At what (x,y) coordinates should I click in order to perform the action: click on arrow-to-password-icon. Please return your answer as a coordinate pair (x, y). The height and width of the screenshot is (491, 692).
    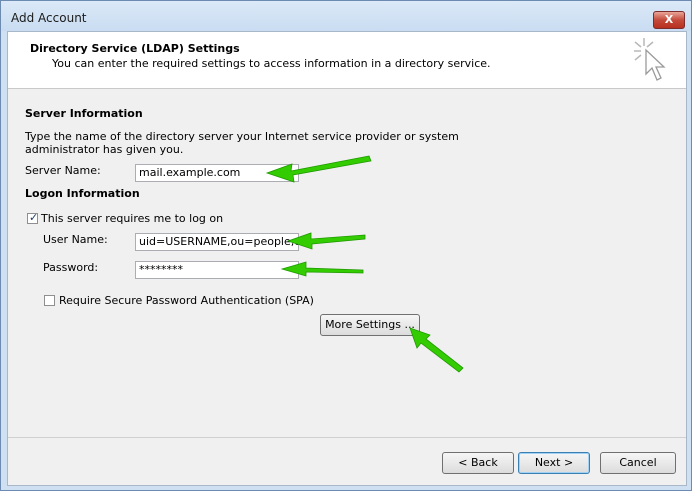
    Looking at the image, I should click on (322, 269).